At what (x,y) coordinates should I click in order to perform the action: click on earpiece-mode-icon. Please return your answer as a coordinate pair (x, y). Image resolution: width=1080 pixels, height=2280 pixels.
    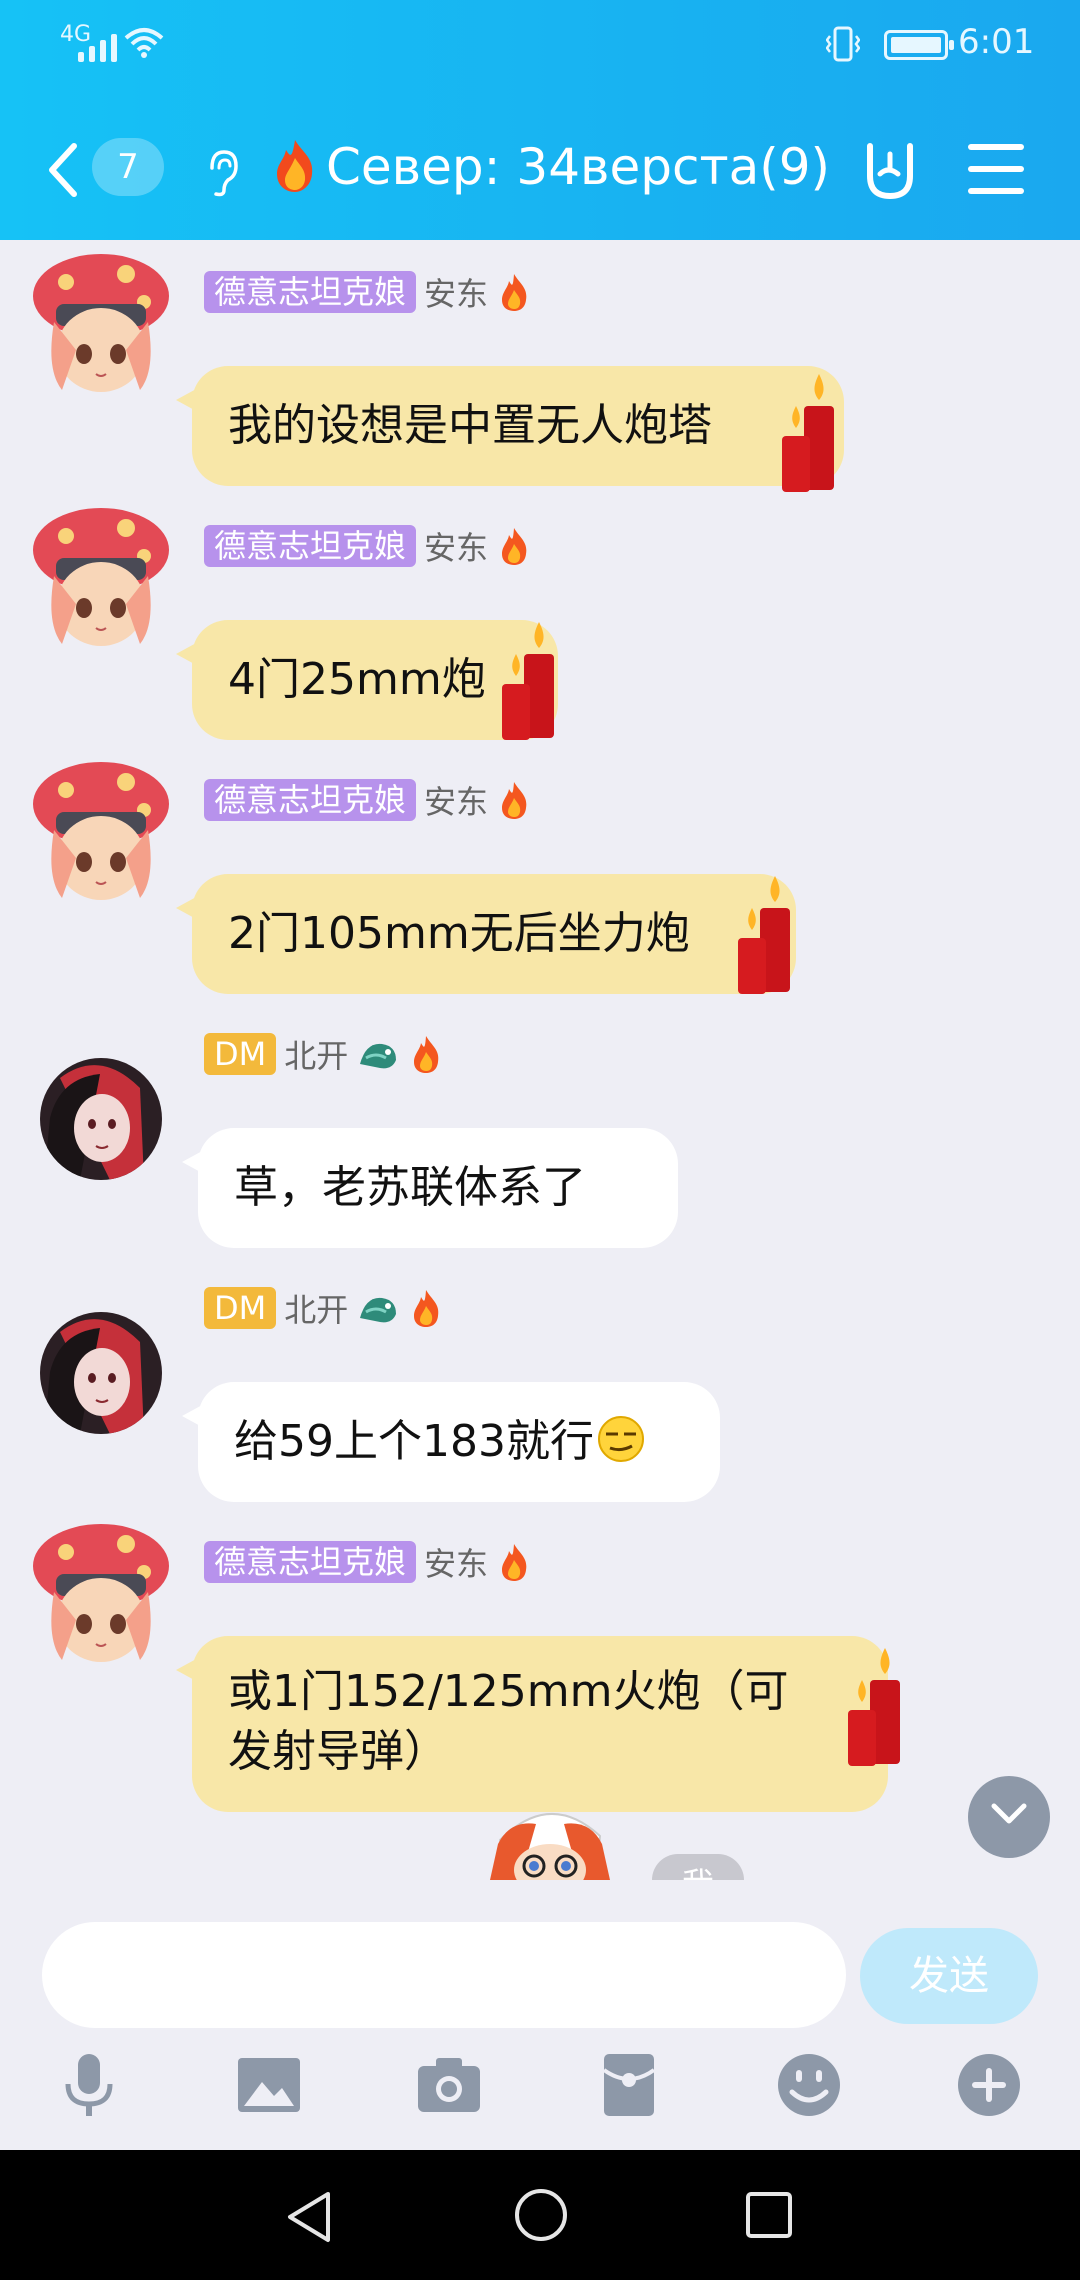
    Looking at the image, I should click on (222, 173).